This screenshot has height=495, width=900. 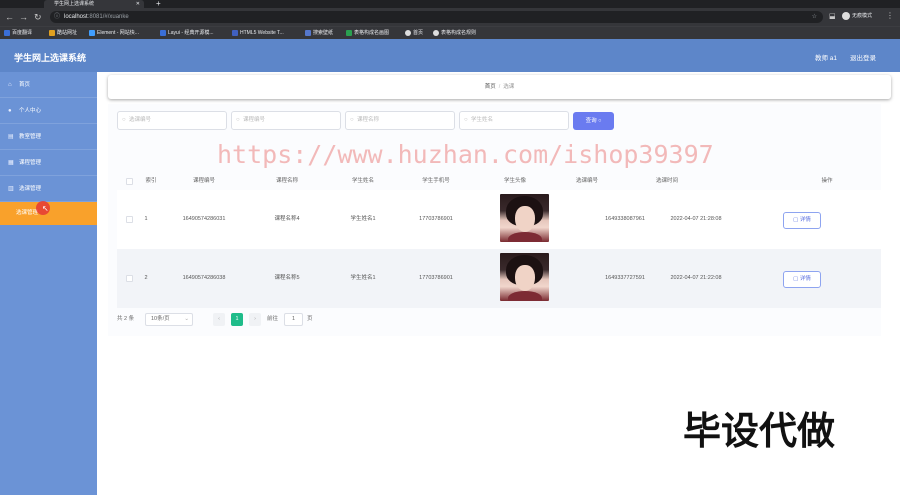 I want to click on cell-course-name: 课程名称5, so click(x=287, y=278).